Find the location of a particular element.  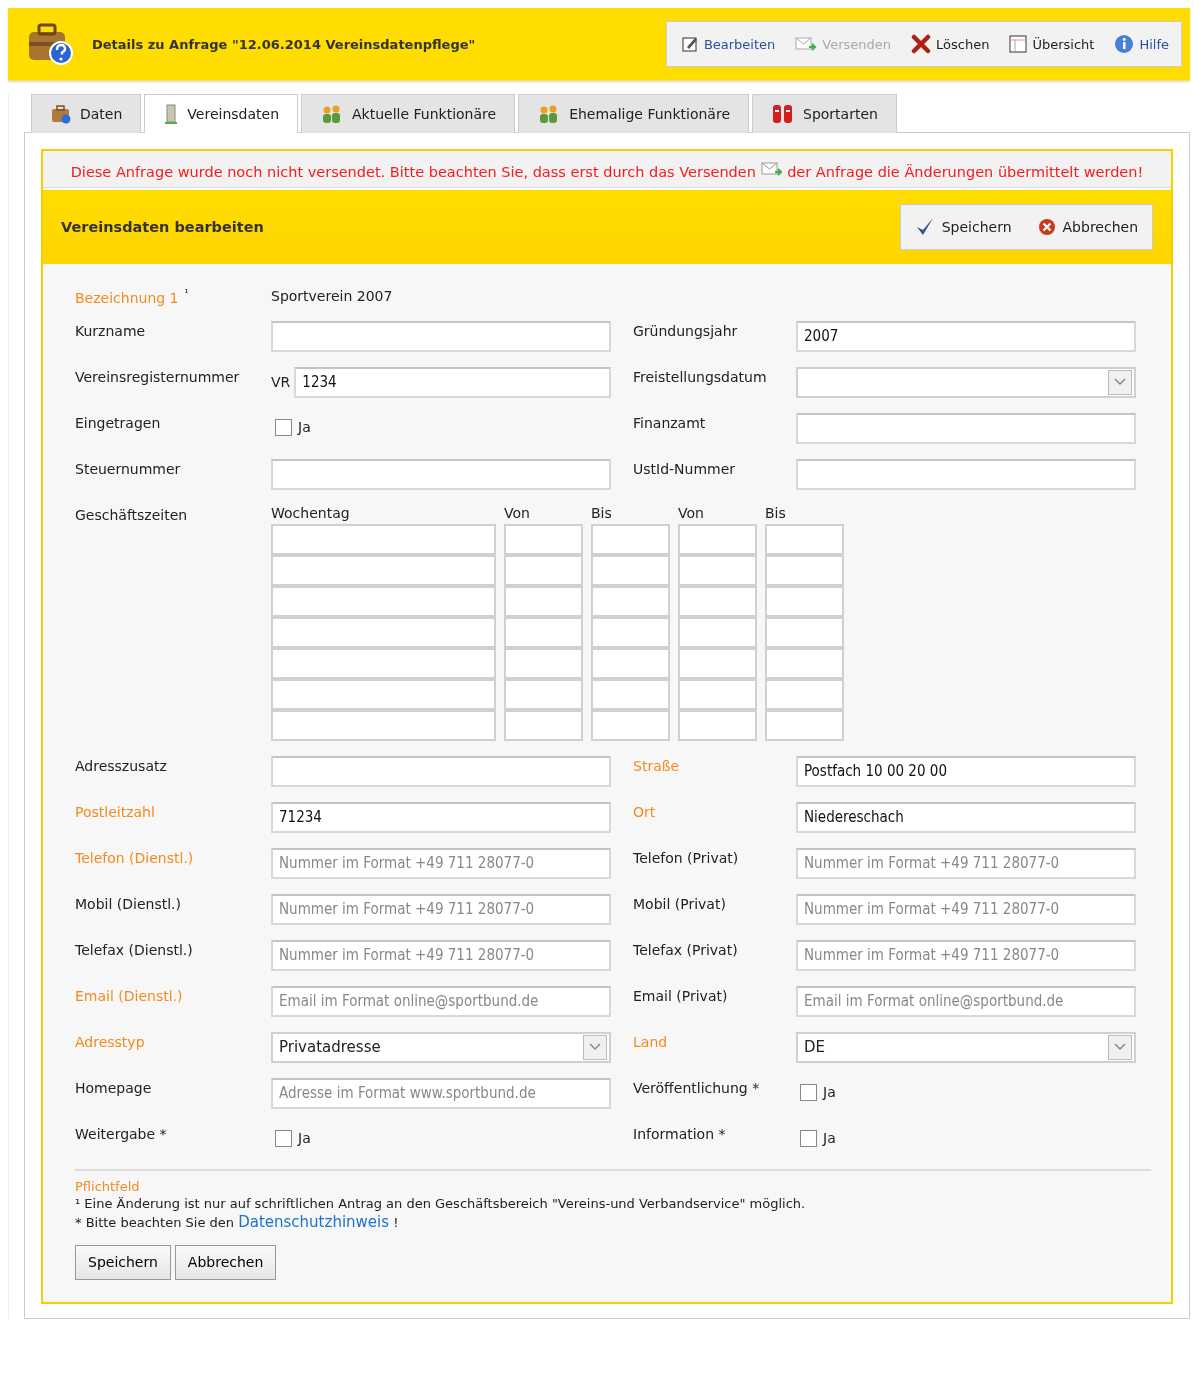

cancel-button: Abbrechen is located at coordinates (1087, 227).